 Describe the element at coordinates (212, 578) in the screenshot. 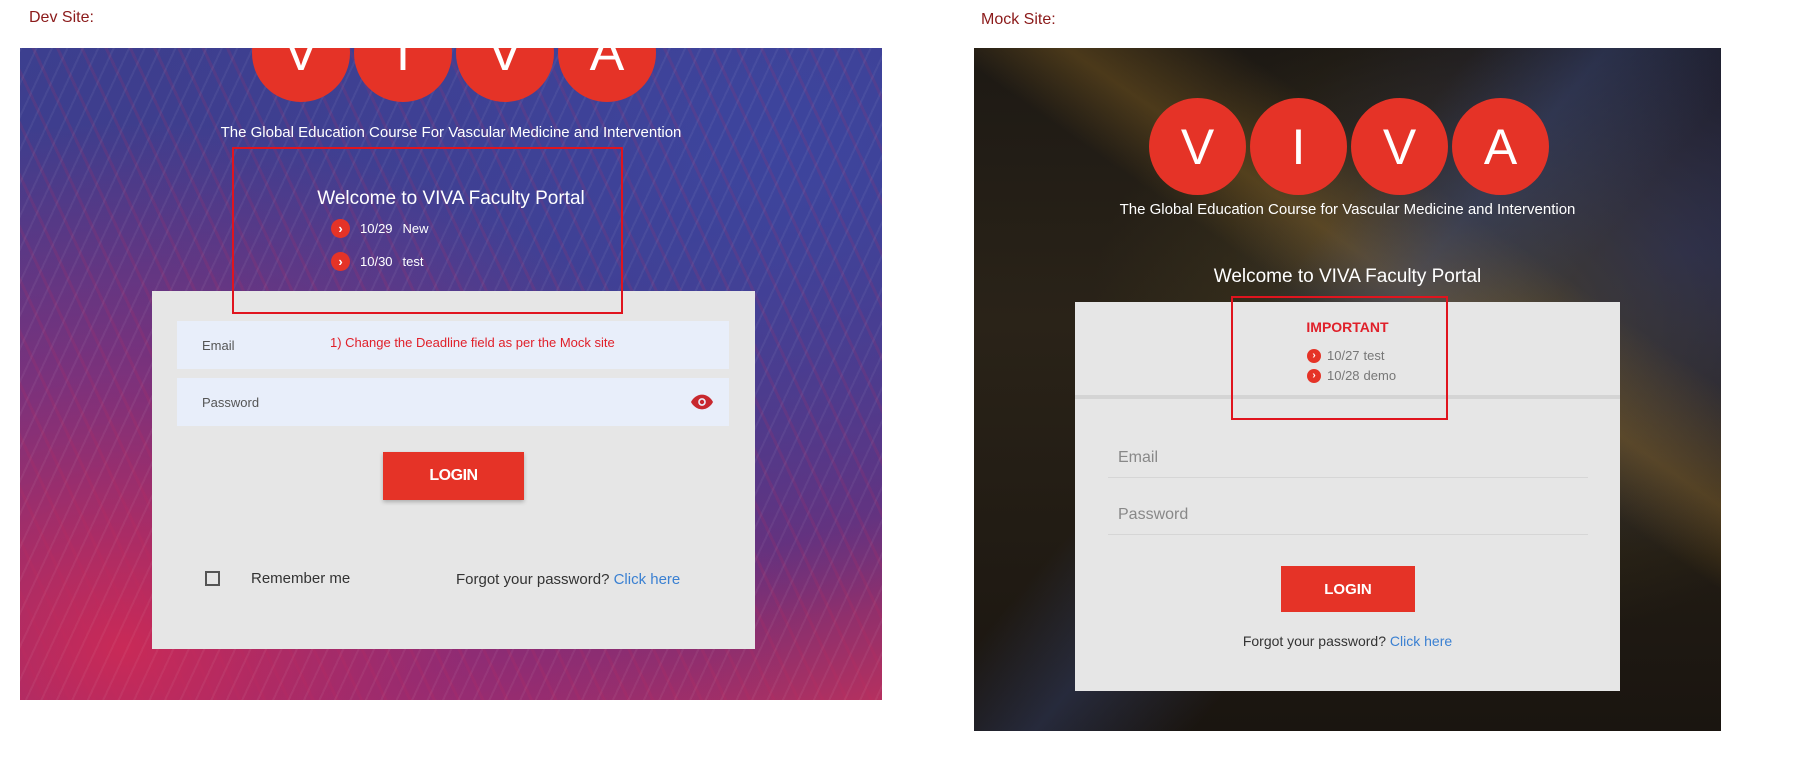

I see `remember-me-checkbox` at that location.